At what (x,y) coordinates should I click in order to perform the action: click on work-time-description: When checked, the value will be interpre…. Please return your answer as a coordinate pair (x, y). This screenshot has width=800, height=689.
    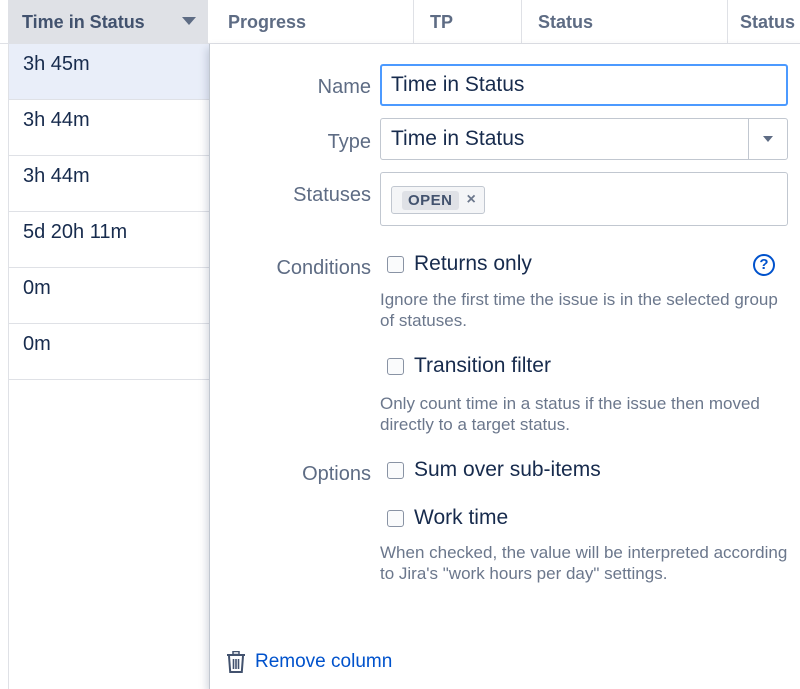
    Looking at the image, I should click on (584, 563).